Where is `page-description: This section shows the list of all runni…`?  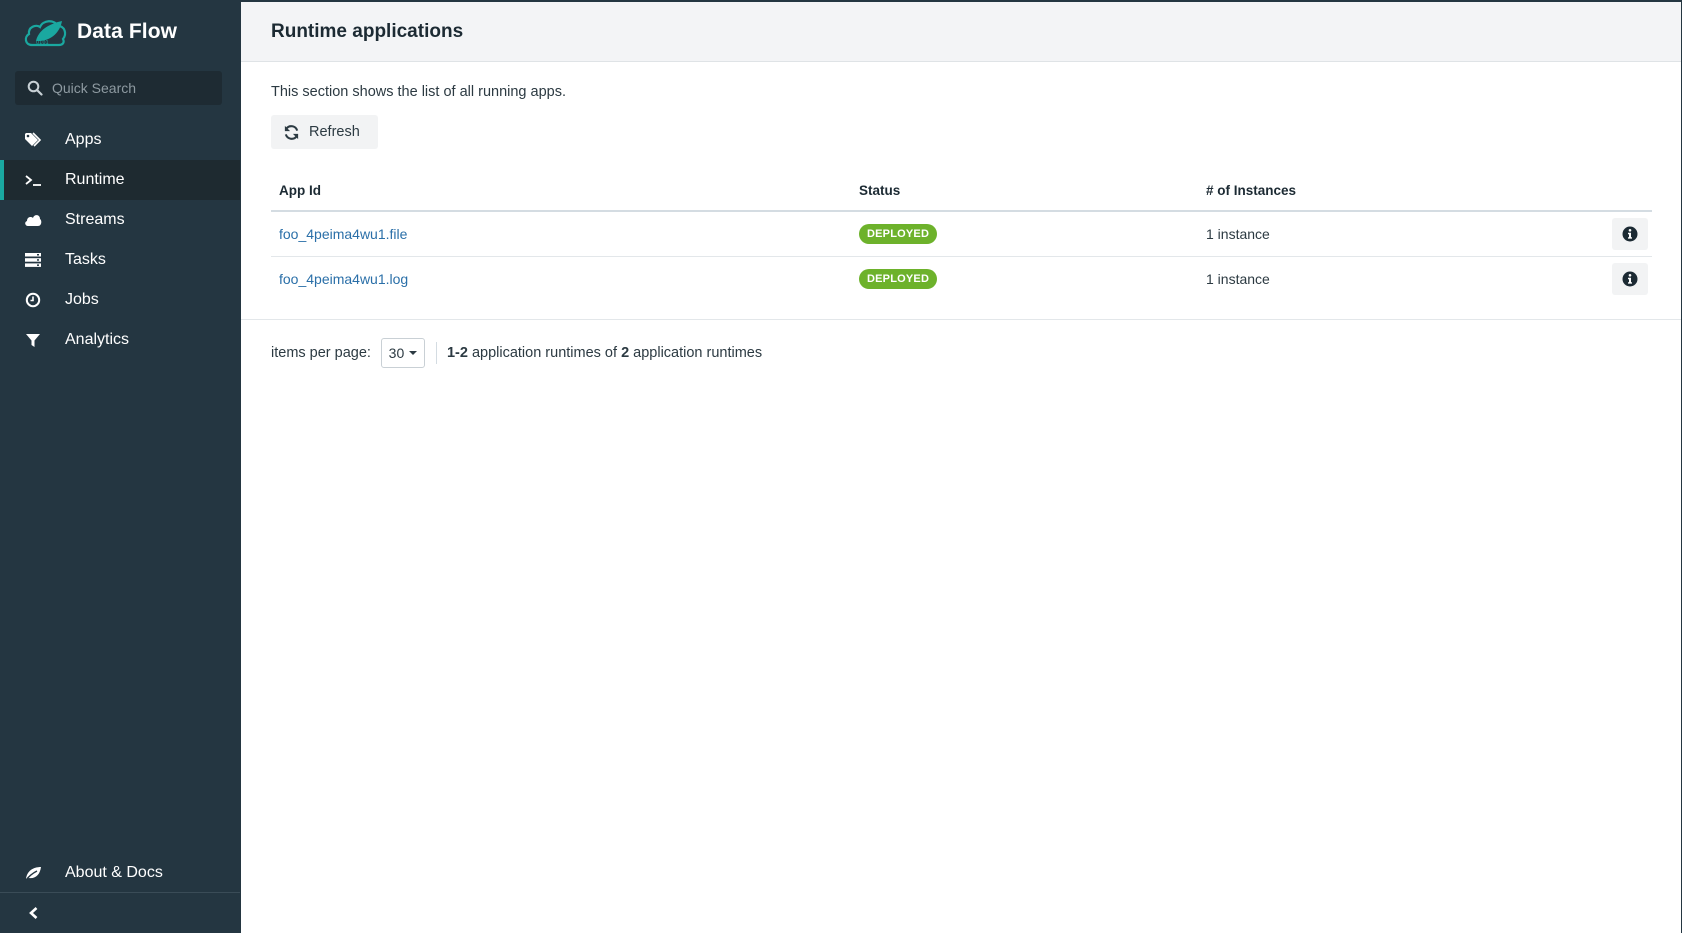 page-description: This section shows the list of all runni… is located at coordinates (418, 92).